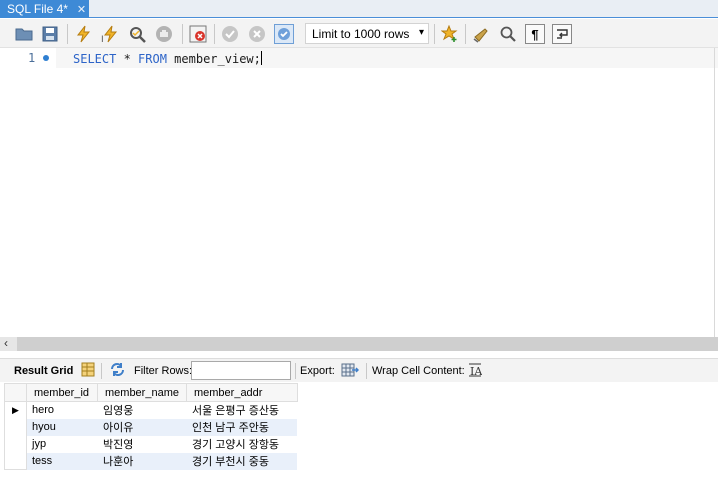 The height and width of the screenshot is (482, 718). What do you see at coordinates (37, 9) in the screenshot?
I see `tab-title: SQL File 4*` at bounding box center [37, 9].